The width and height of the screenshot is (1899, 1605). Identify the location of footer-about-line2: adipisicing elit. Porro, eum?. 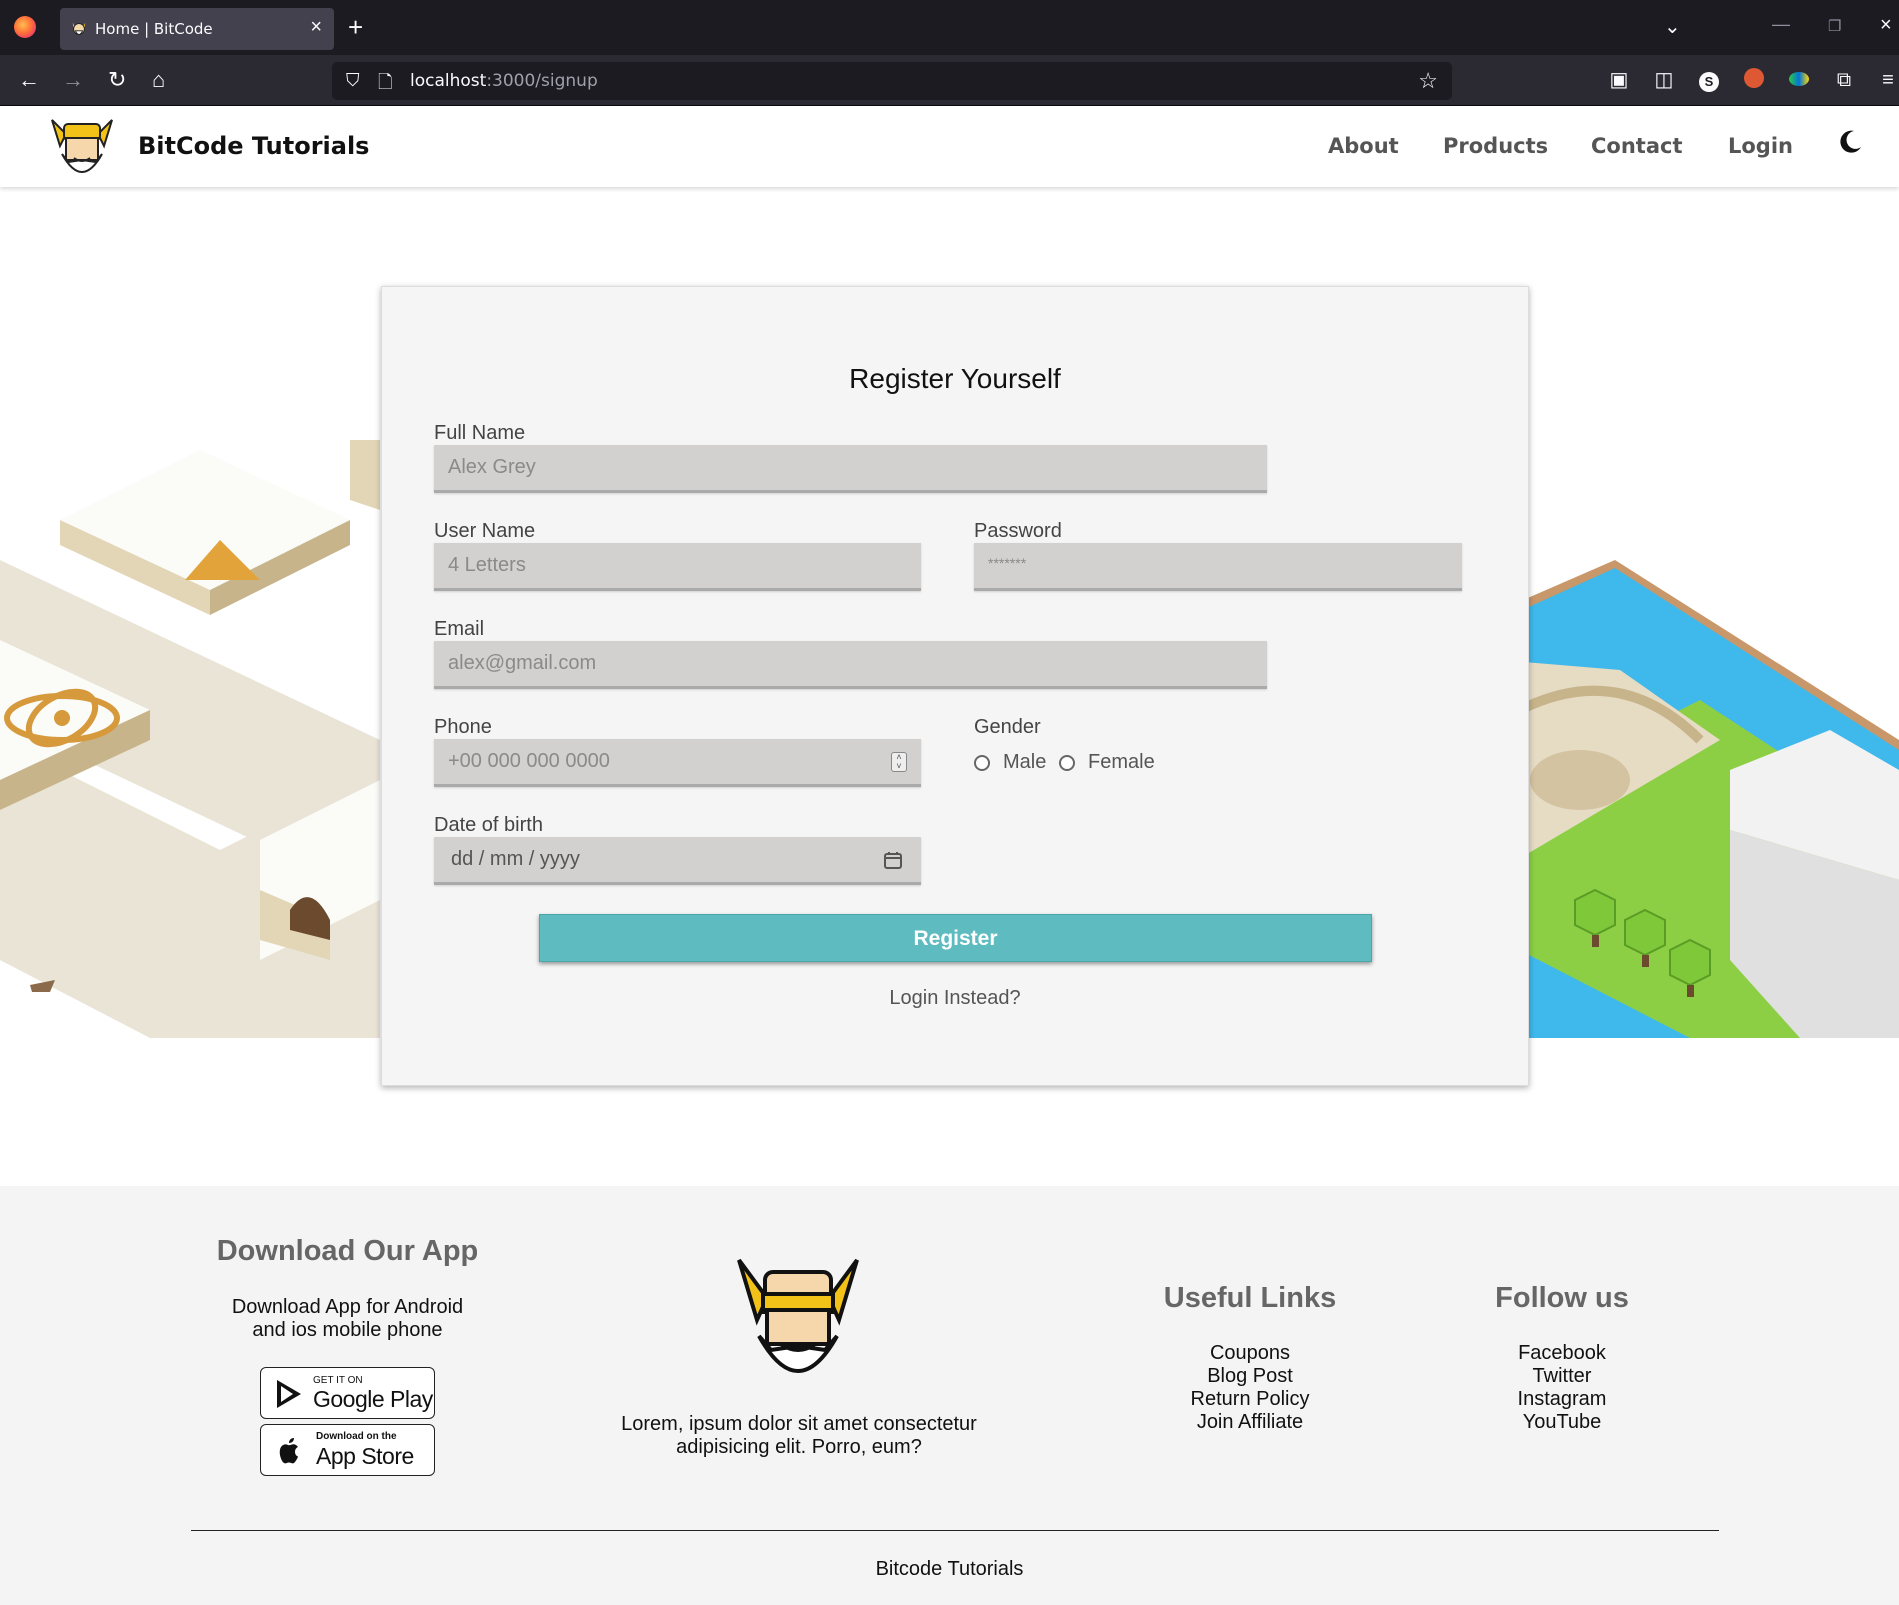
(799, 1447).